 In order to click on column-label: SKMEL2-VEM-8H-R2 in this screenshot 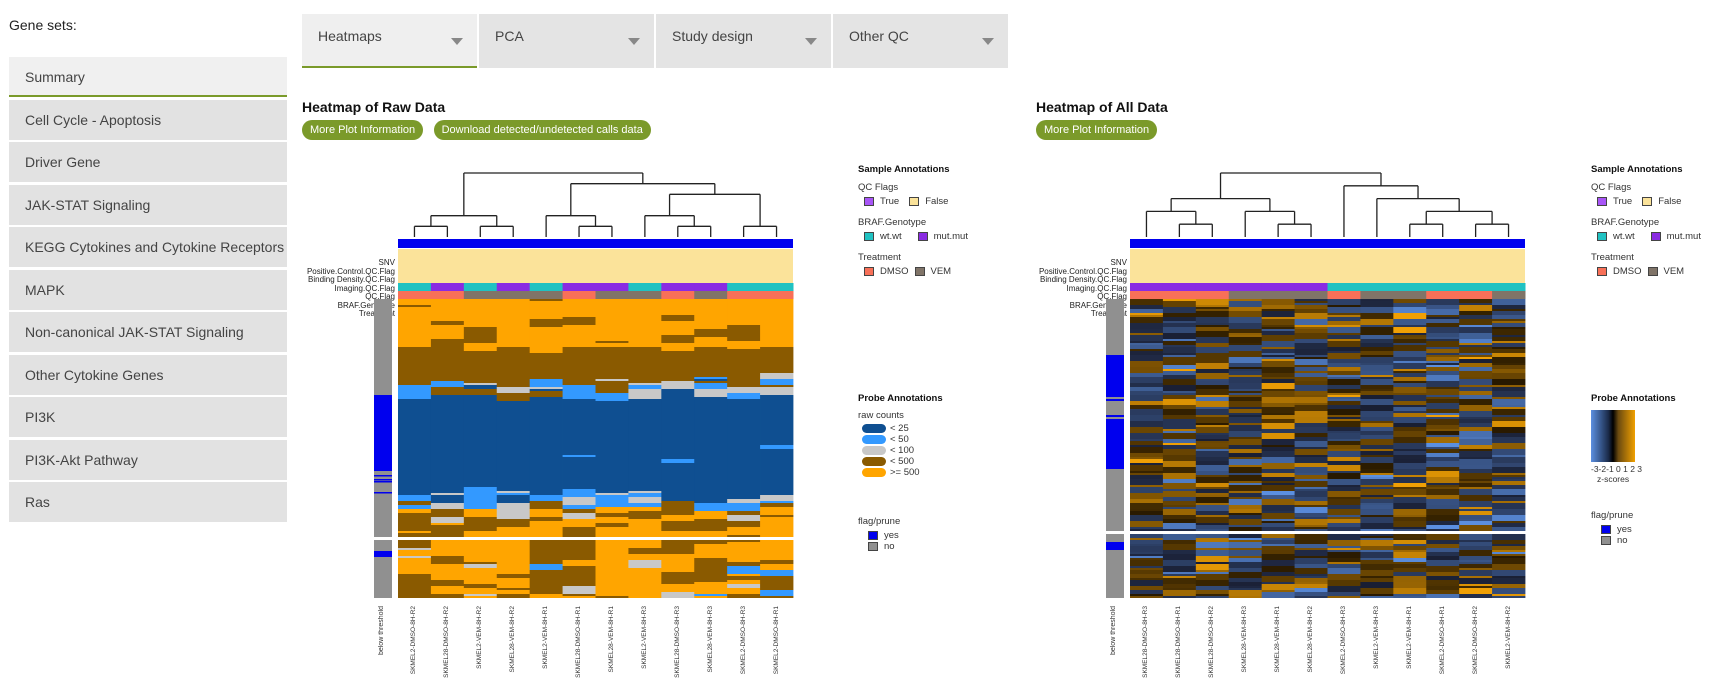, I will do `click(480, 637)`.